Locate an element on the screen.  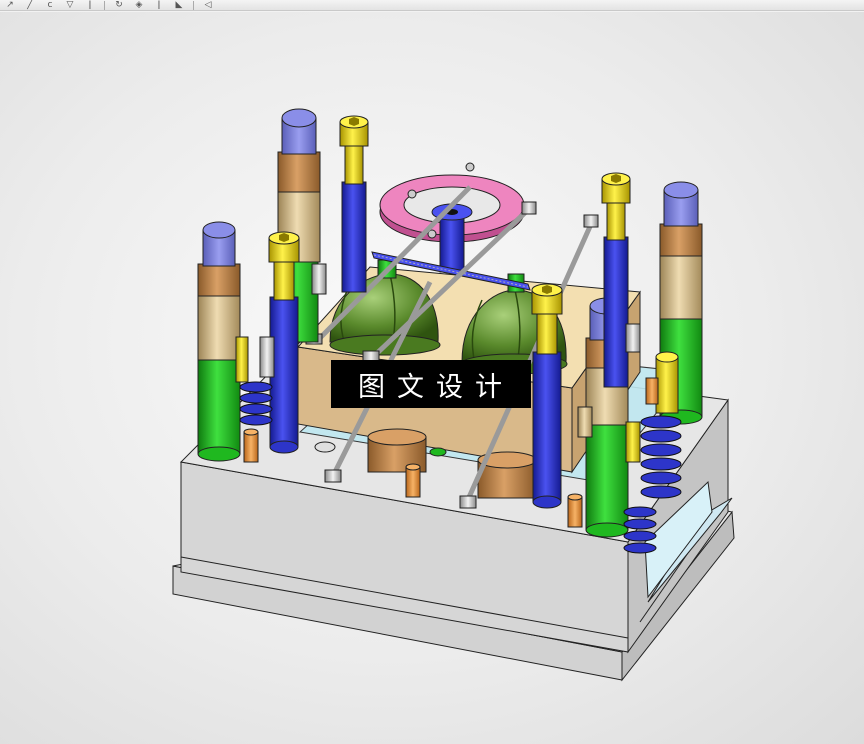
filter-icon: ▽ is located at coordinates (70, 5).